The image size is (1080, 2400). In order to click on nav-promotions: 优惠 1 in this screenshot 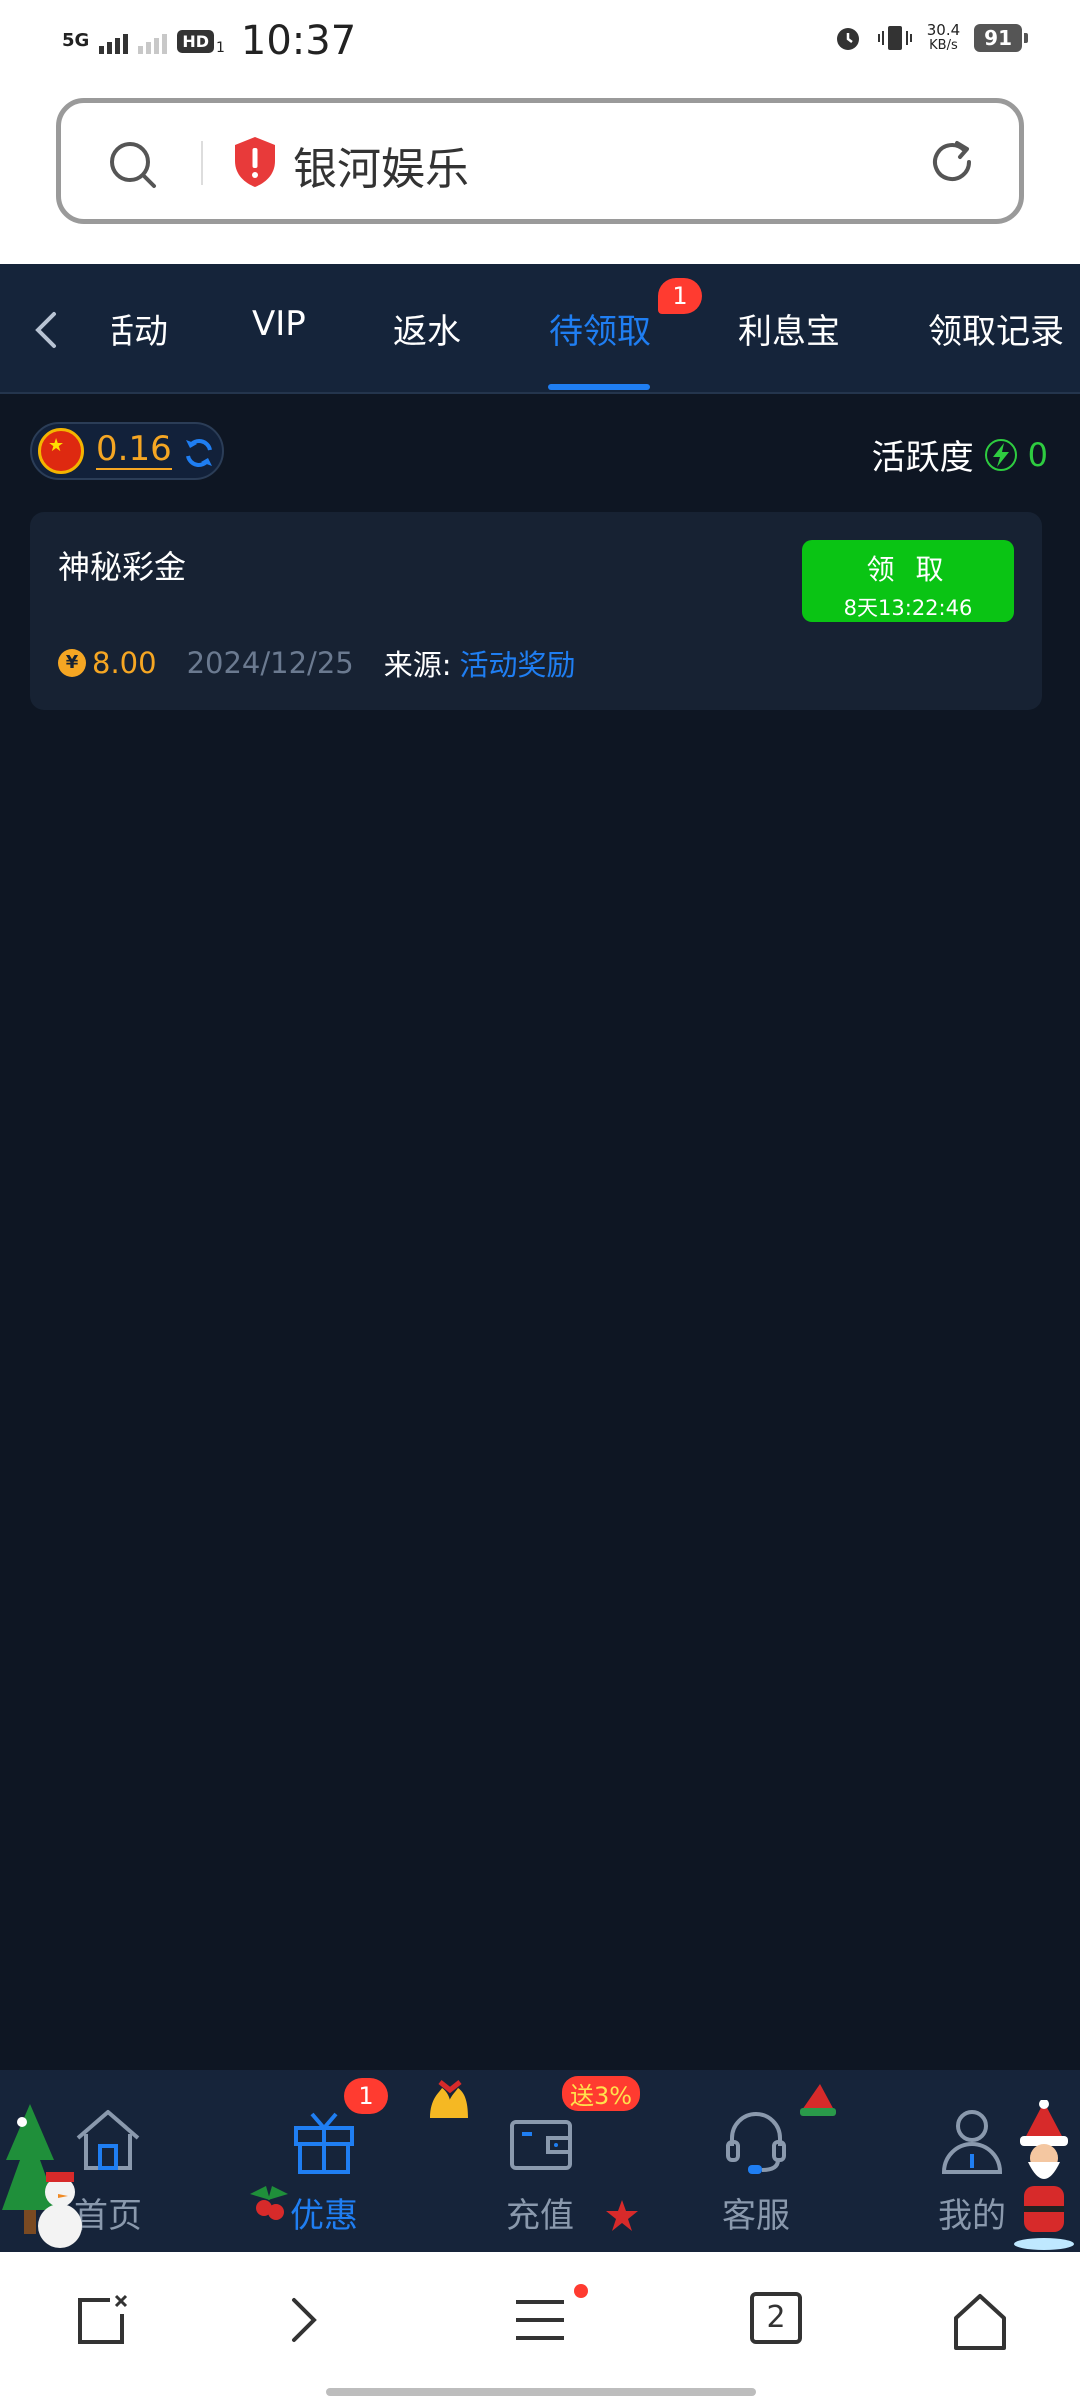, I will do `click(324, 2161)`.